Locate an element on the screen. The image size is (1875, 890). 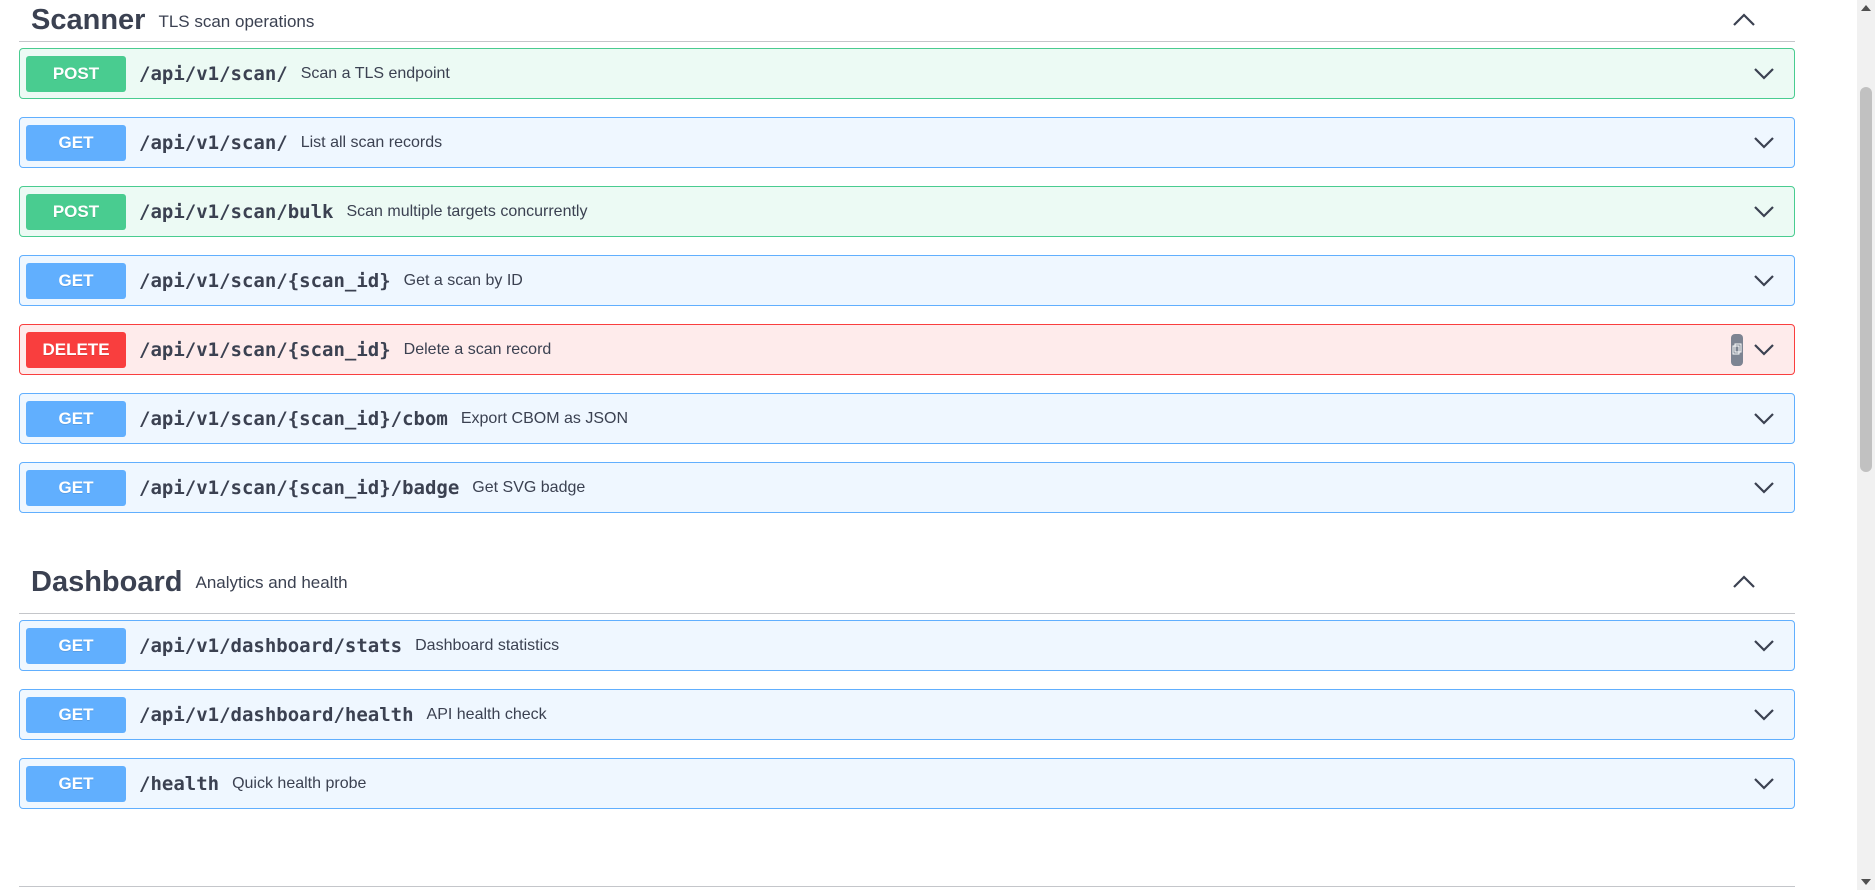
tag-name: Scanner is located at coordinates (88, 20).